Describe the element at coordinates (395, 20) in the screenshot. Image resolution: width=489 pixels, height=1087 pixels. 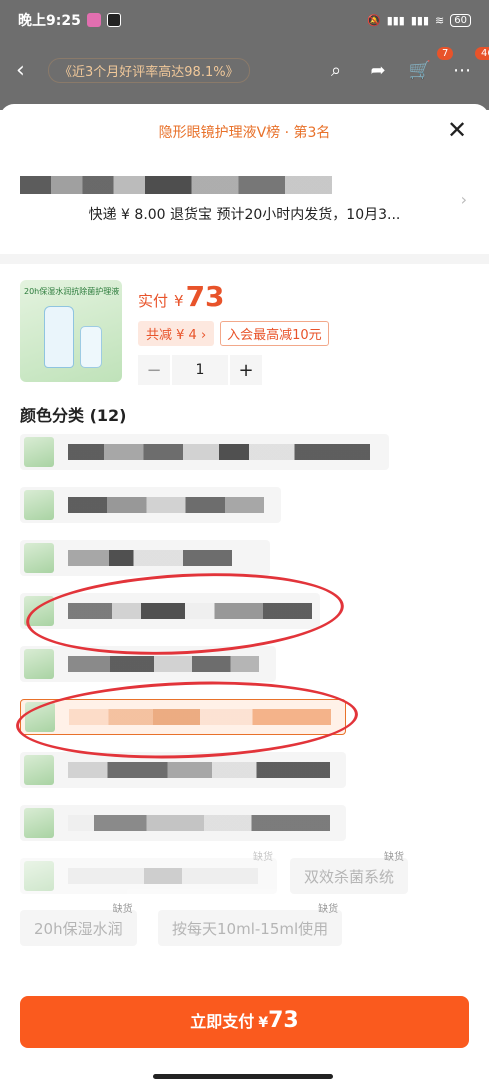
I see `signal-icon: ▮▮▮` at that location.